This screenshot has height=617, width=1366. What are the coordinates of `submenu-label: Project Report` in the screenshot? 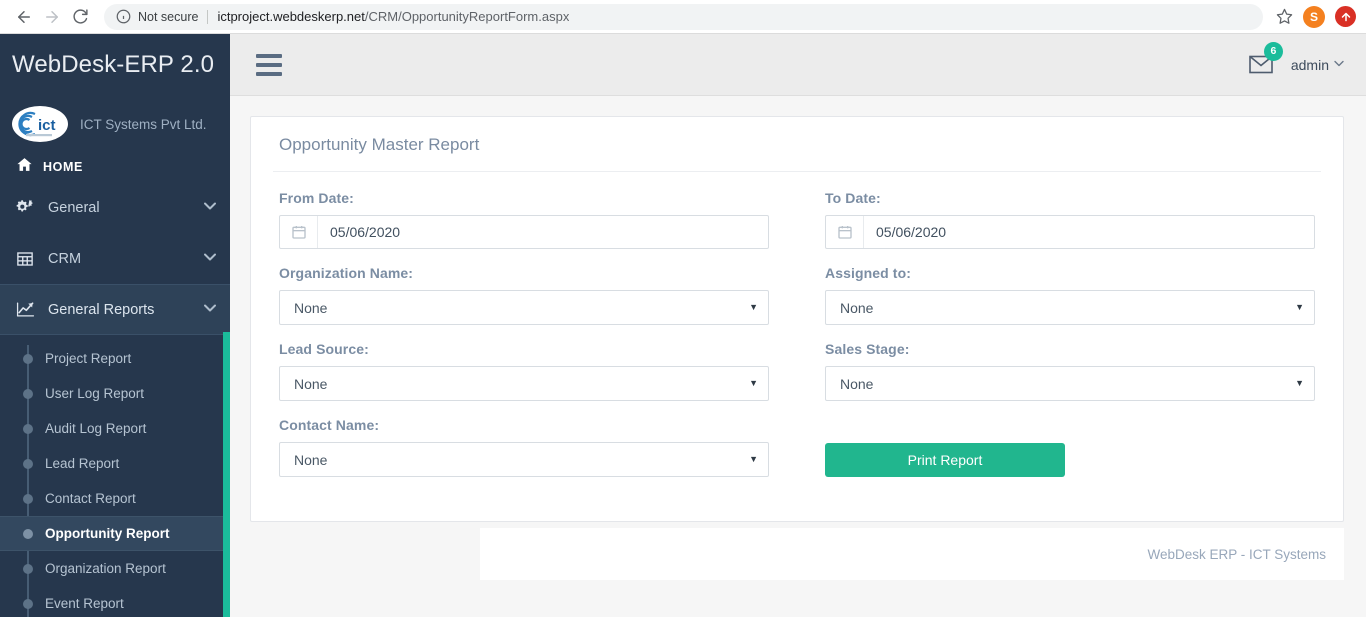 It's located at (88, 358).